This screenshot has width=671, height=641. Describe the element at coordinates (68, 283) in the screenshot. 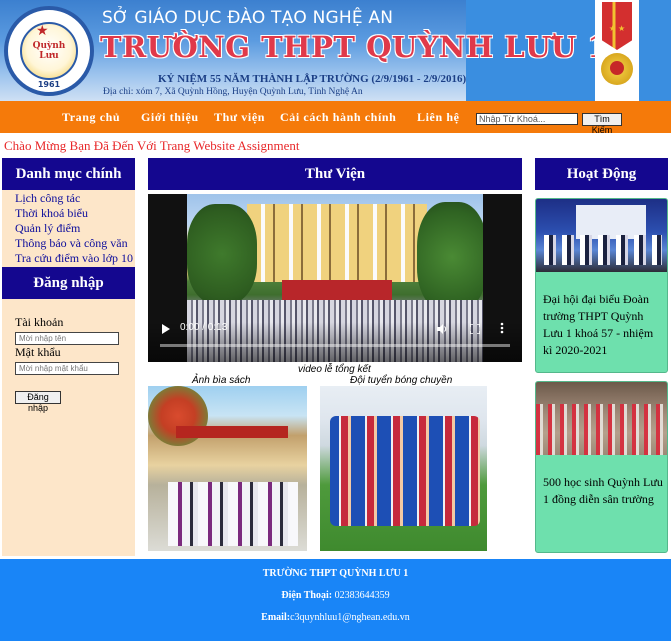

I see `login-title: Đăng nhập` at that location.